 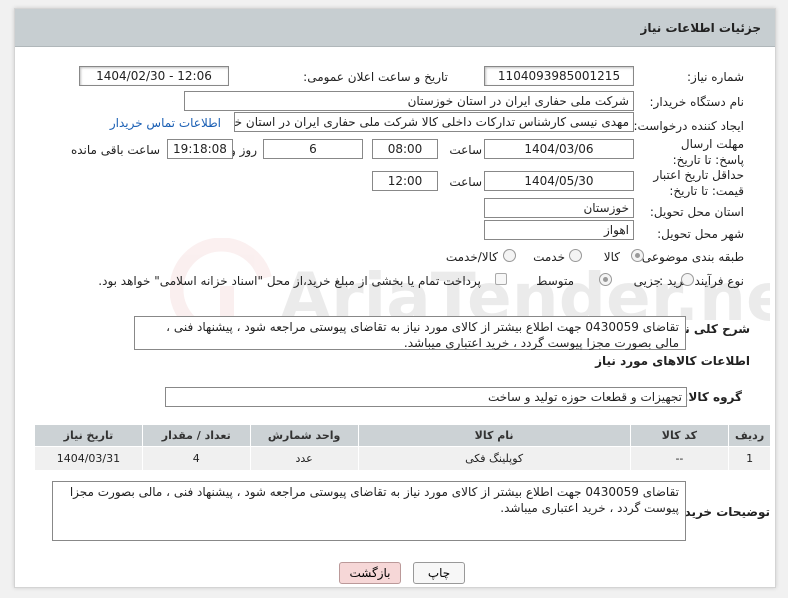 What do you see at coordinates (696, 212) in the screenshot?
I see `province-label: استان محل تحویل:` at bounding box center [696, 212].